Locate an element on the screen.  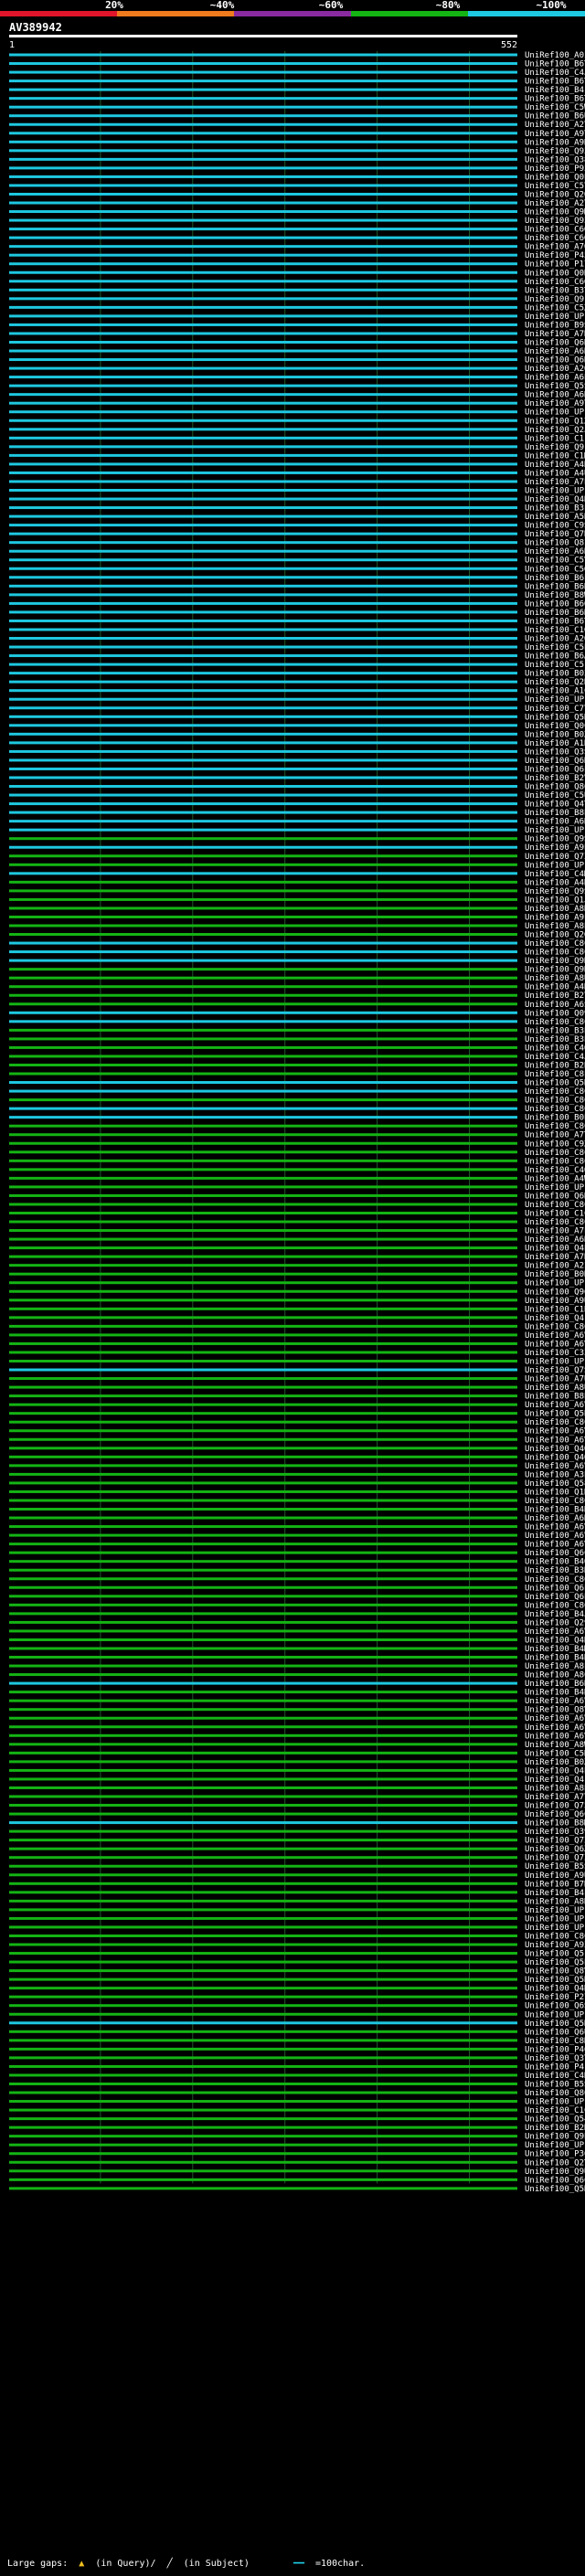
hit-label: UniRef100_Q93VT9 is located at coordinates (555, 151).